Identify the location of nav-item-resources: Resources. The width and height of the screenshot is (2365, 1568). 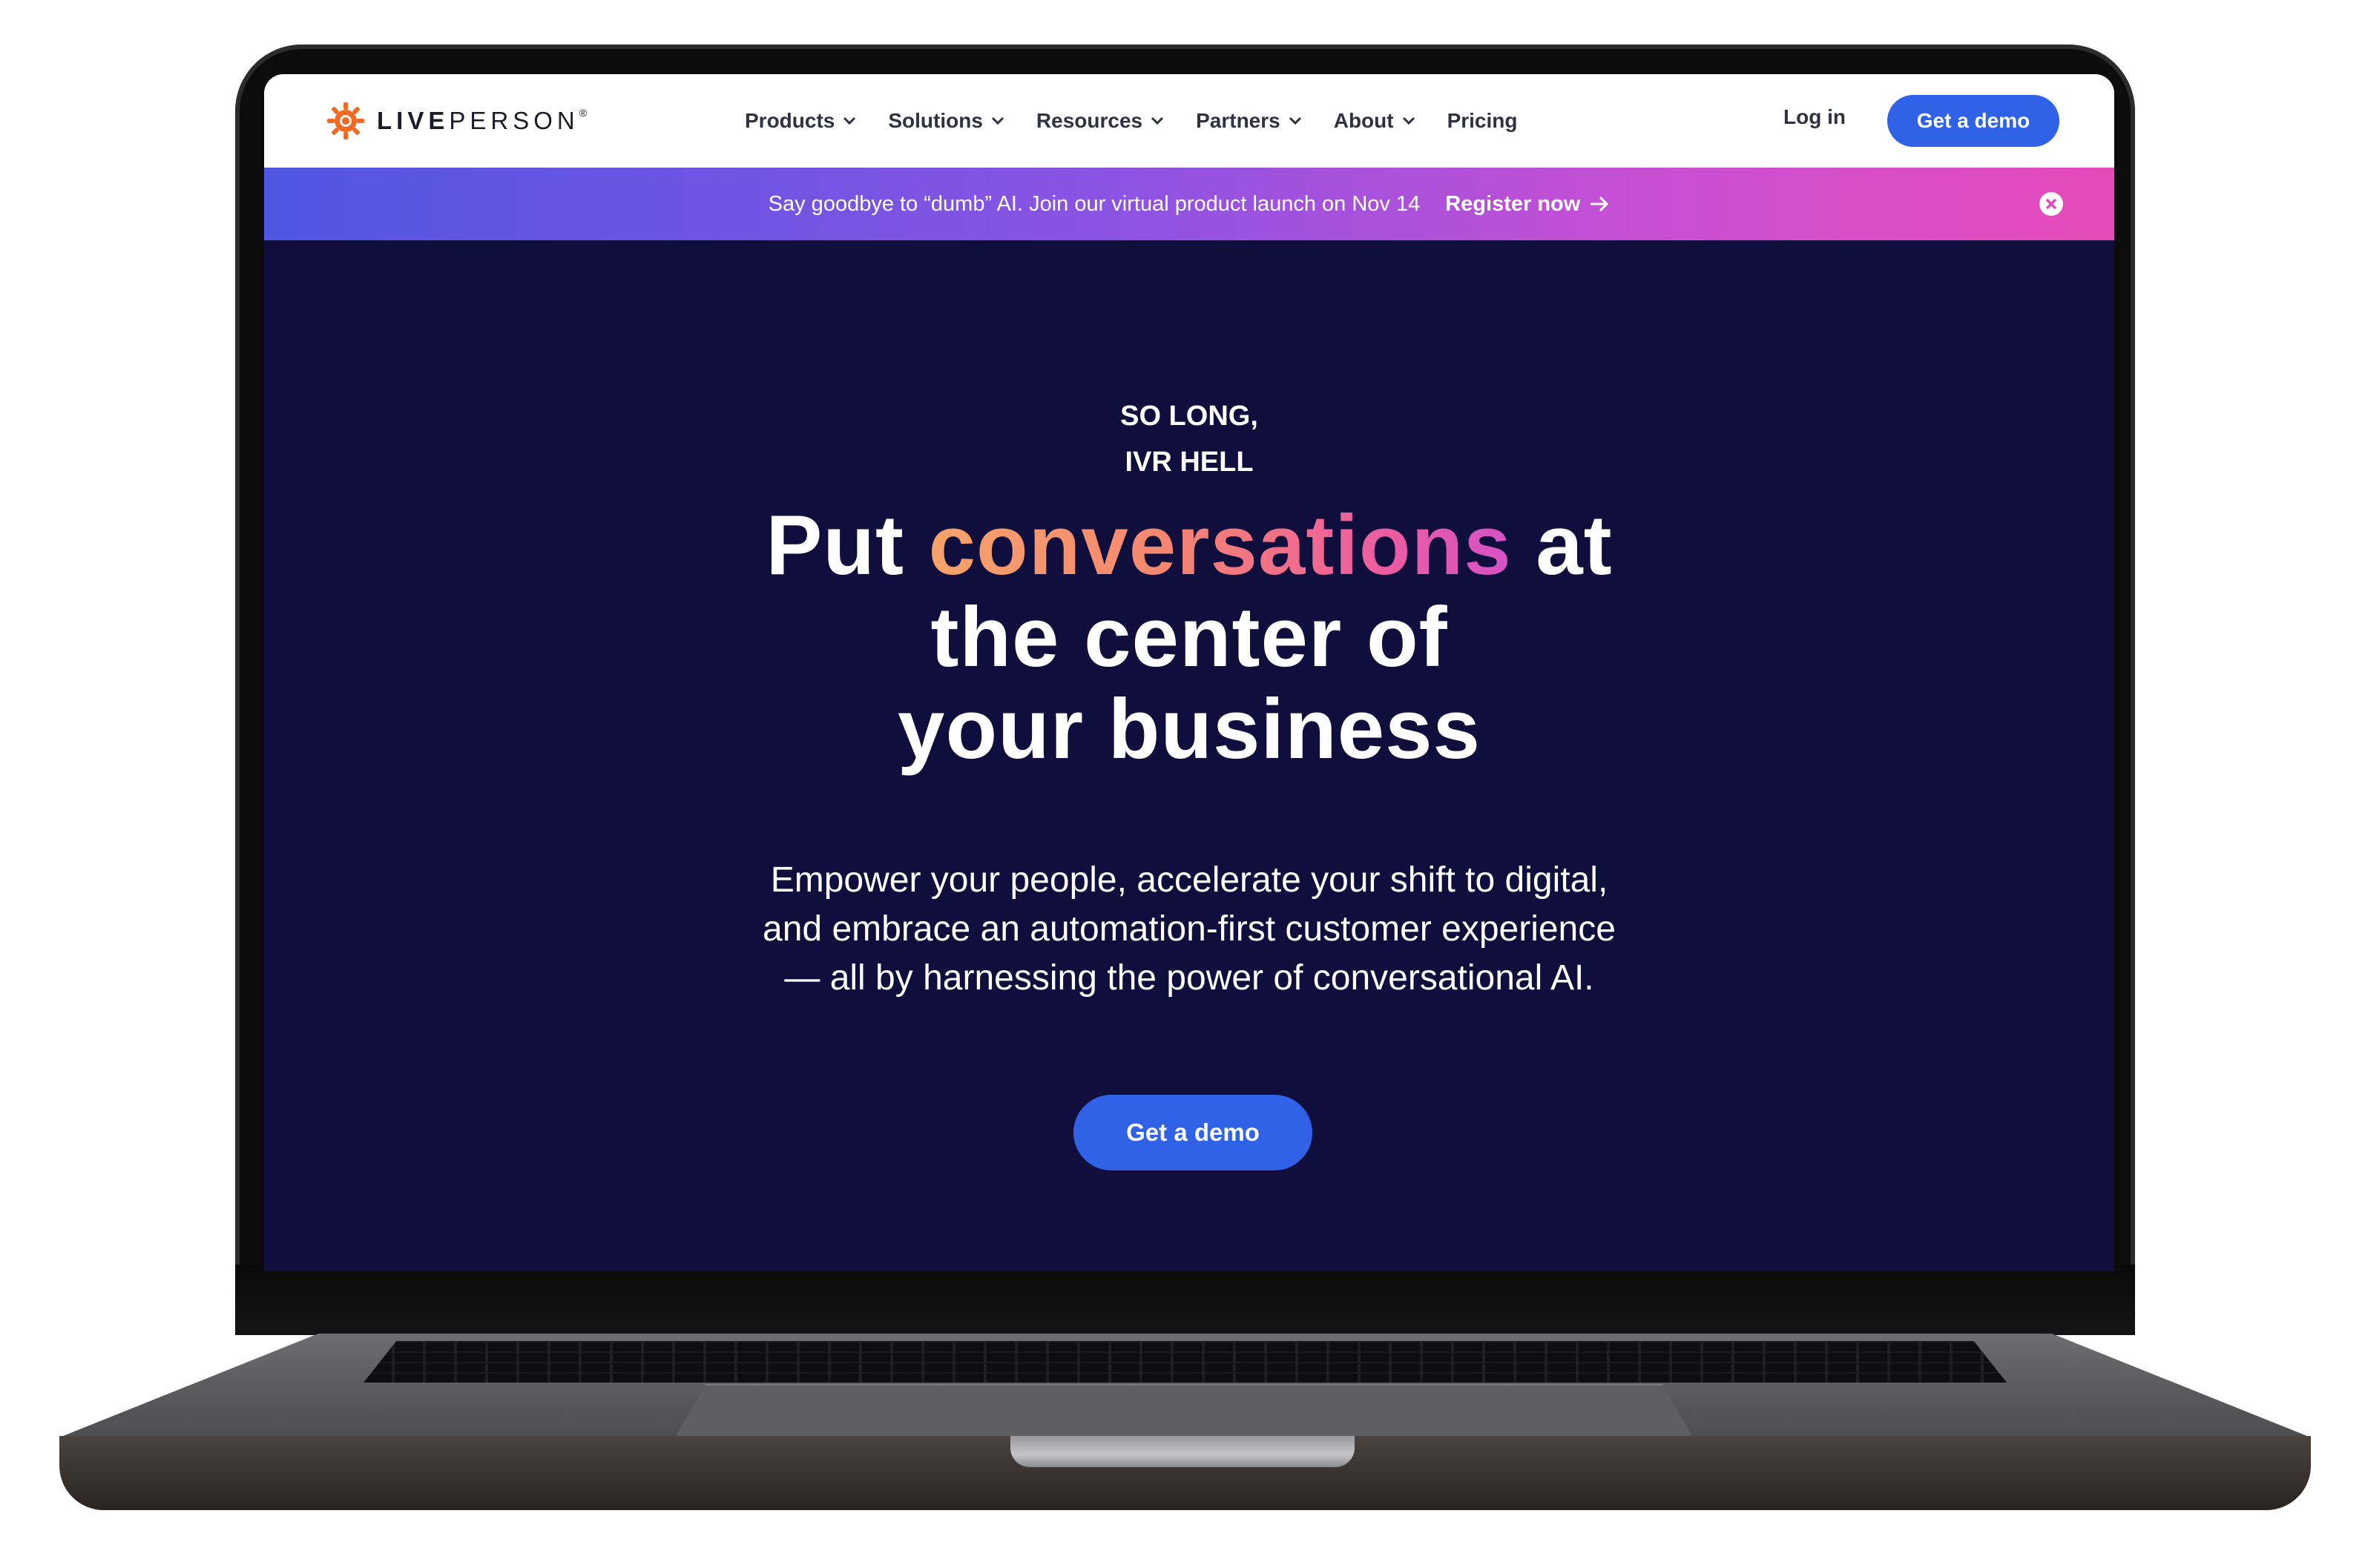
(1100, 121).